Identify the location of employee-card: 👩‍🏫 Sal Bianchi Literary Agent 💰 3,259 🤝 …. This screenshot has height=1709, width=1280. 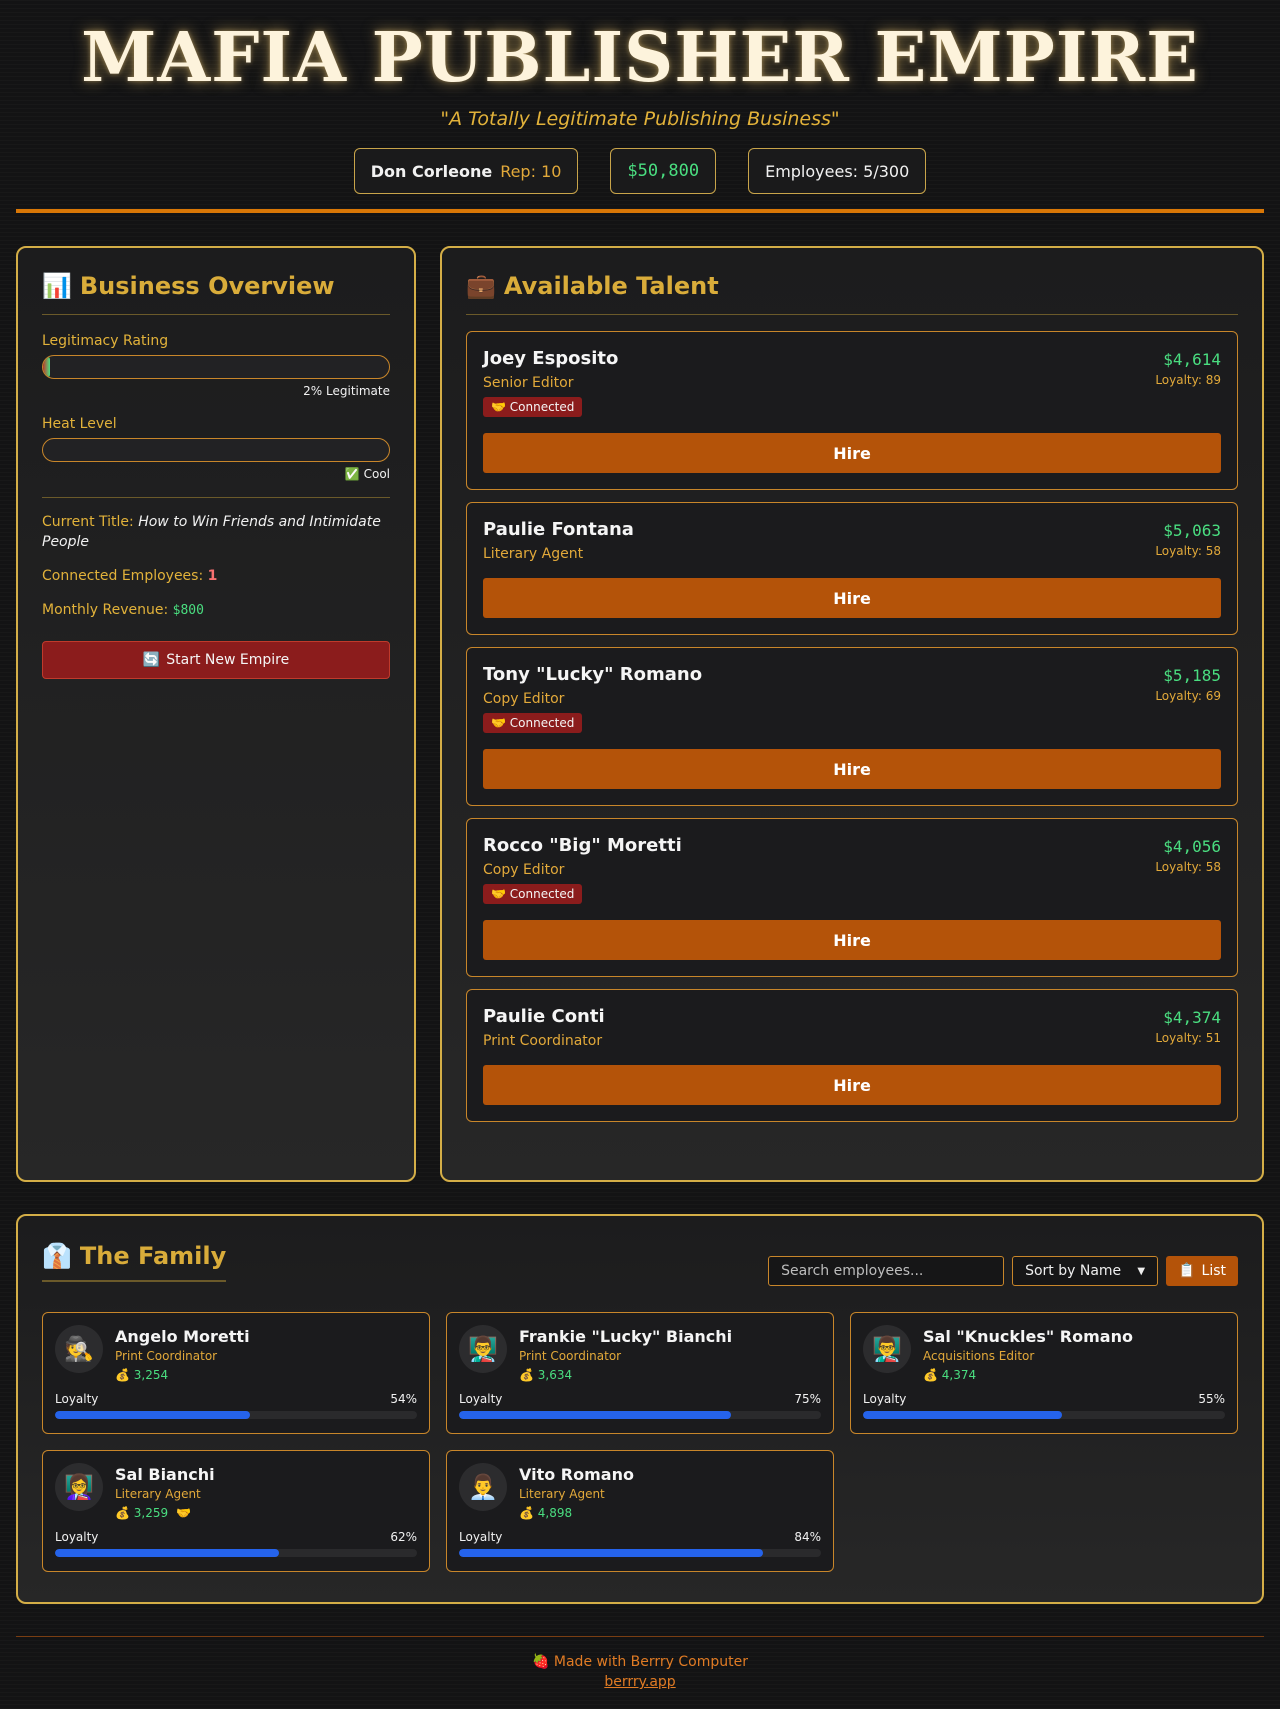
(236, 1511).